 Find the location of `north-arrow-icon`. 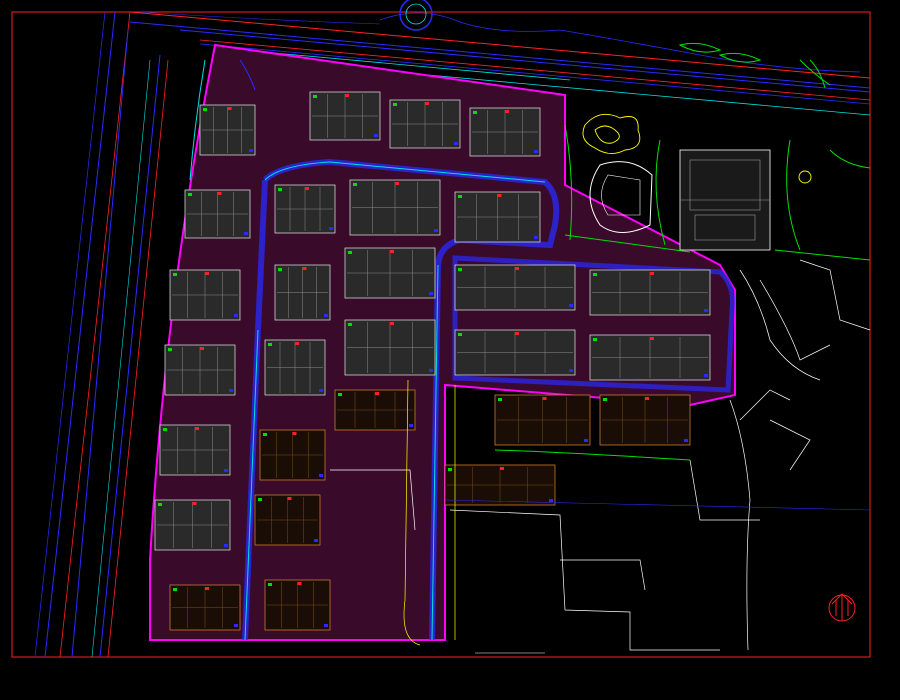

north-arrow-icon is located at coordinates (842, 607).